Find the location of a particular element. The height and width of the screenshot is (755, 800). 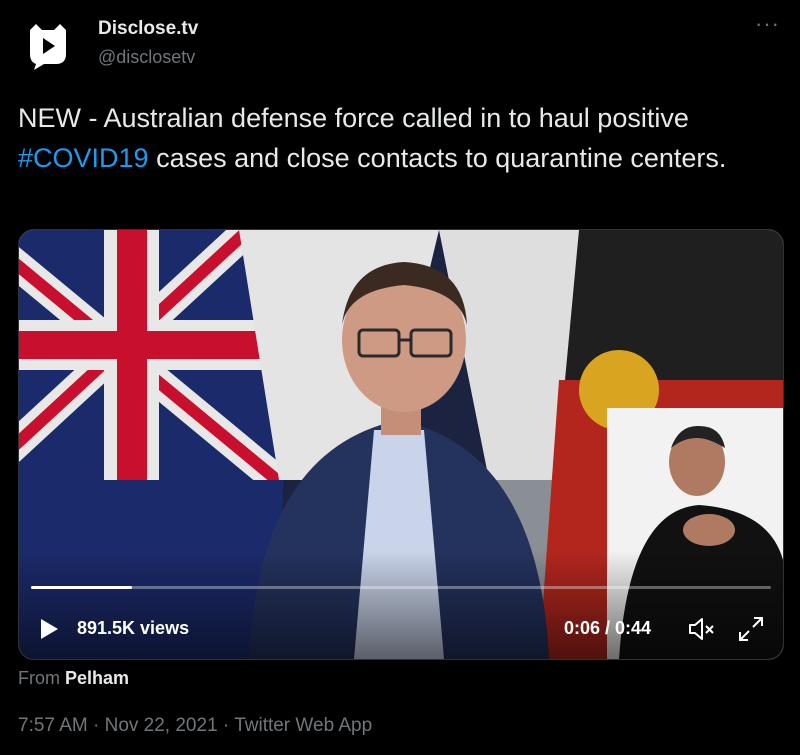

author-handle: @disclosetv is located at coordinates (146, 57).